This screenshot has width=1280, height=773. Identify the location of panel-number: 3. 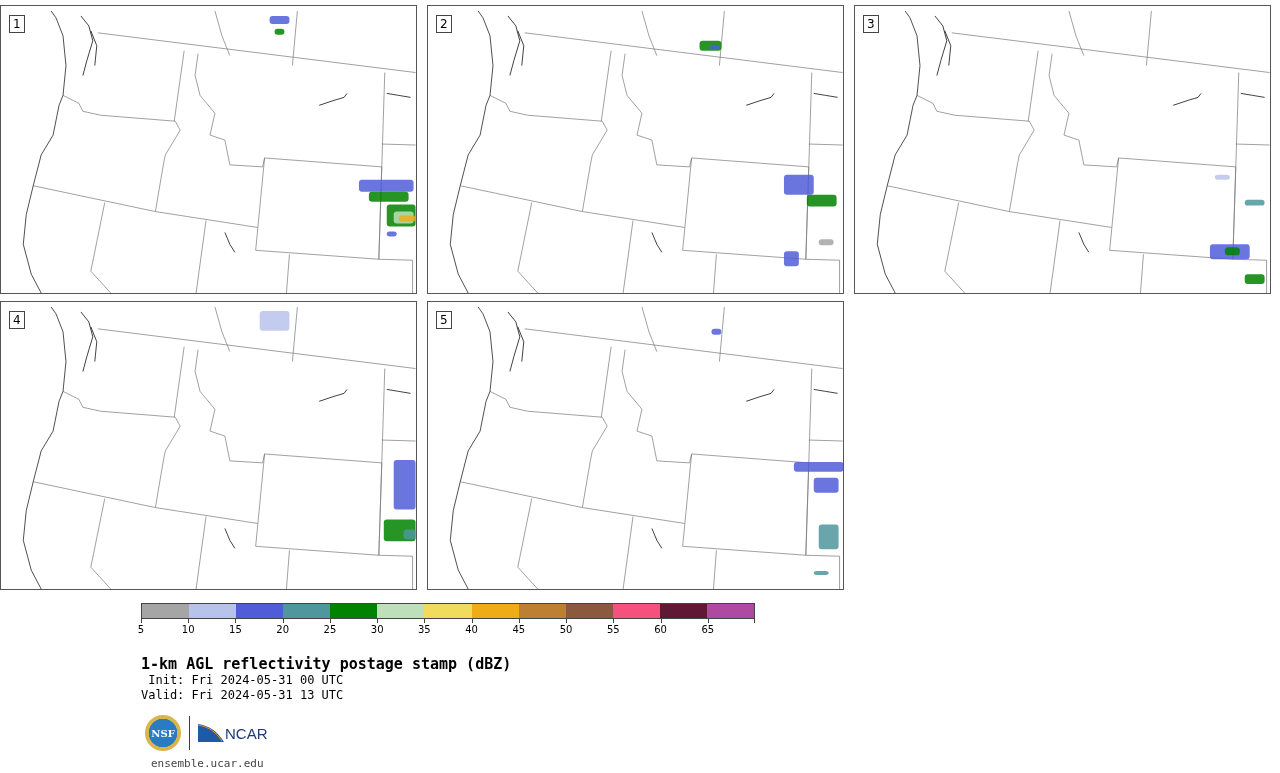
(871, 24).